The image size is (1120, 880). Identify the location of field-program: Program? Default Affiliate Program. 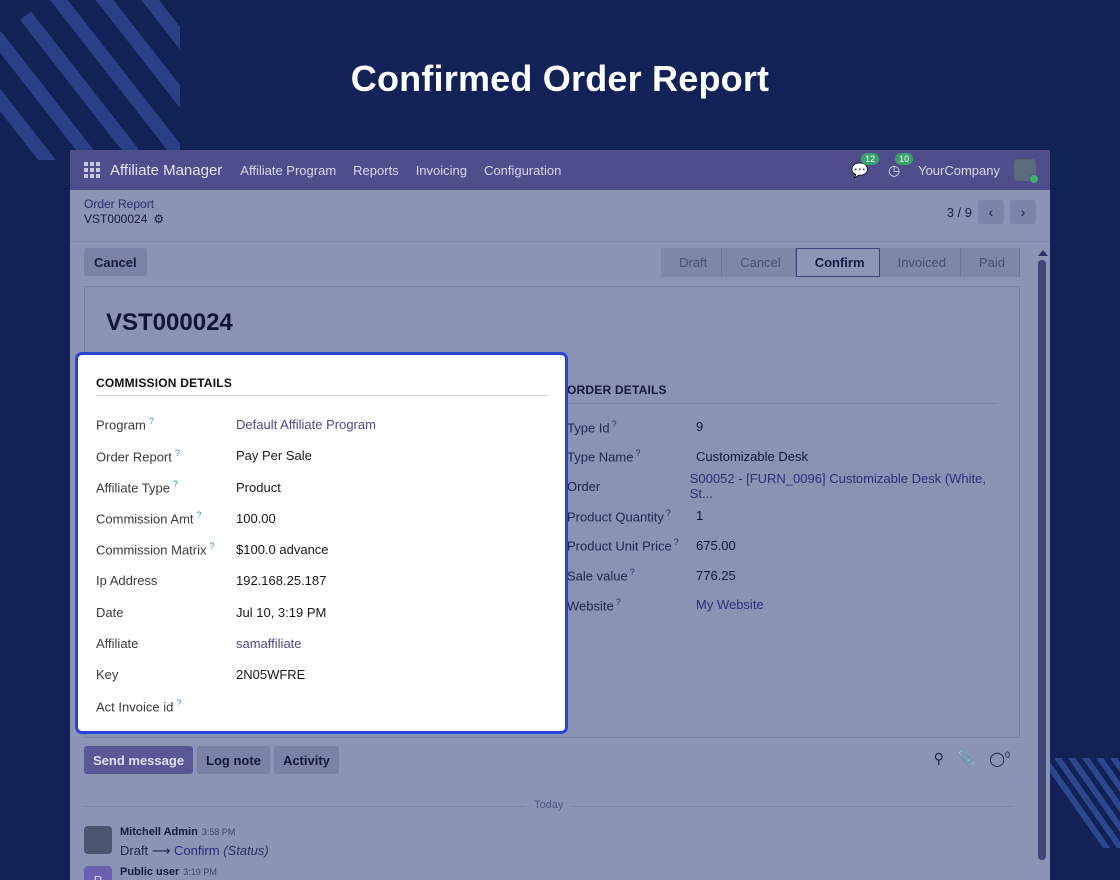
(323, 424).